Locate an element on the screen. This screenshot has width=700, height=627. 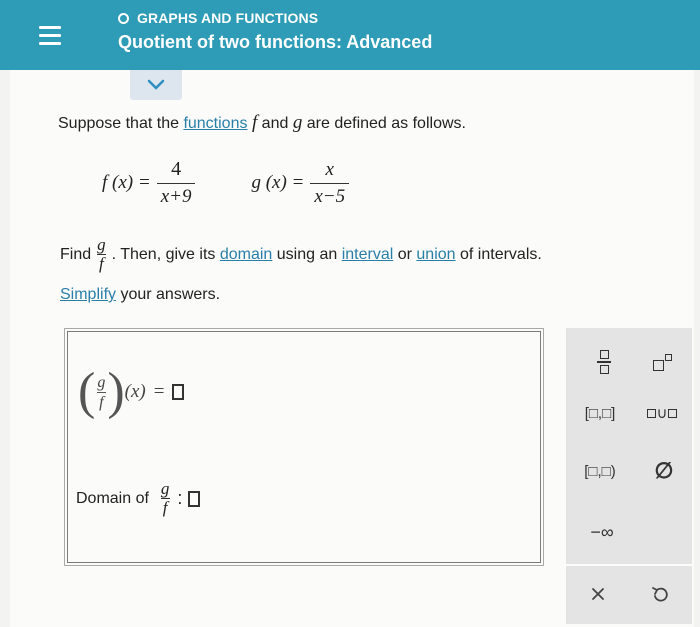
right-paren: ) is located at coordinates (116, 391).